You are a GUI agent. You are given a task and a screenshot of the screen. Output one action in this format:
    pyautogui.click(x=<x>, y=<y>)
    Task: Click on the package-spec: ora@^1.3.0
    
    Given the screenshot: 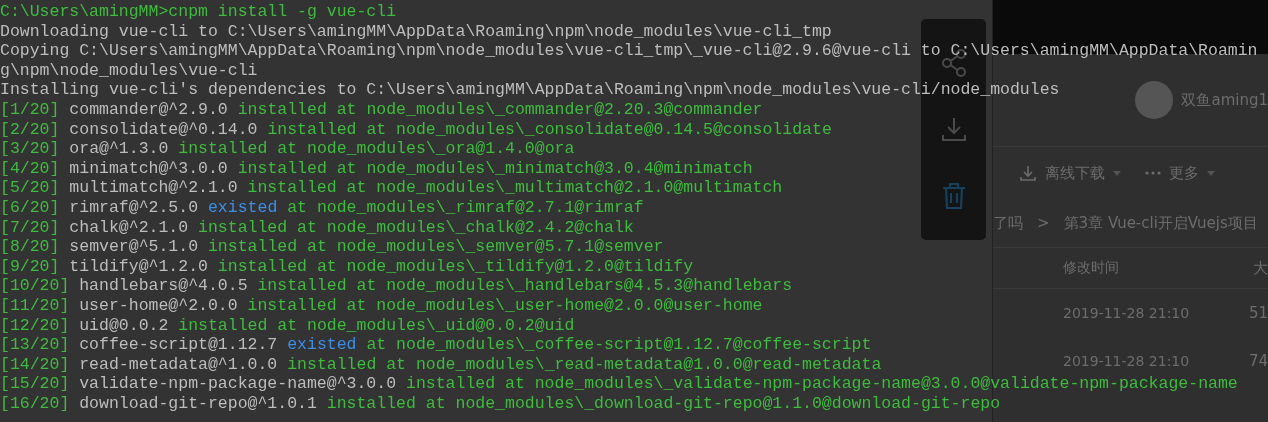 What is the action you would take?
    pyautogui.click(x=119, y=149)
    